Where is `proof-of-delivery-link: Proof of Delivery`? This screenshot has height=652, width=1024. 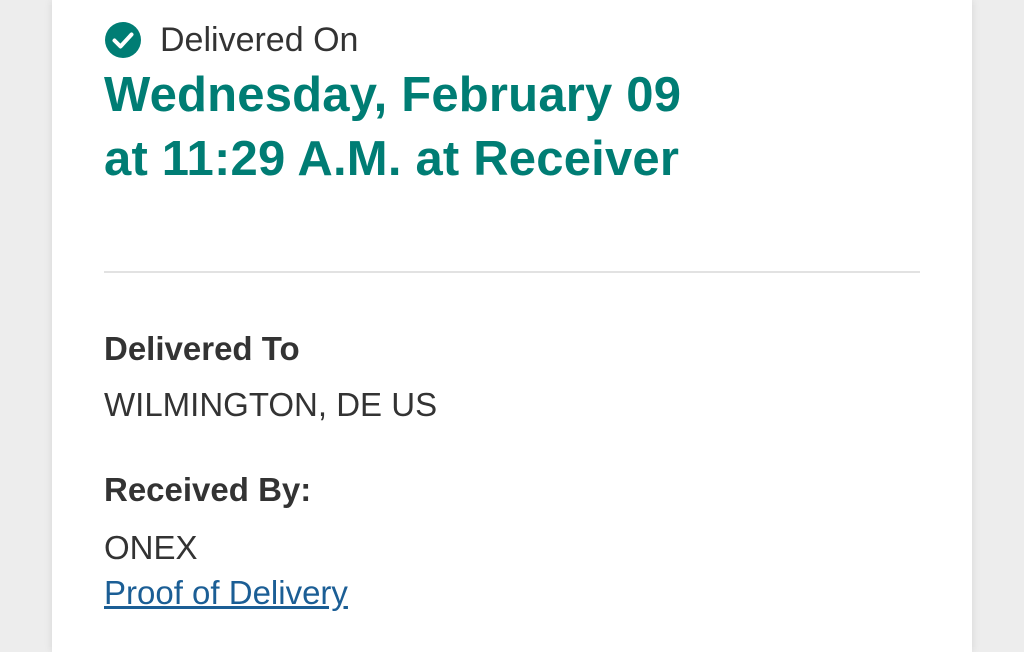
proof-of-delivery-link: Proof of Delivery is located at coordinates (226, 593).